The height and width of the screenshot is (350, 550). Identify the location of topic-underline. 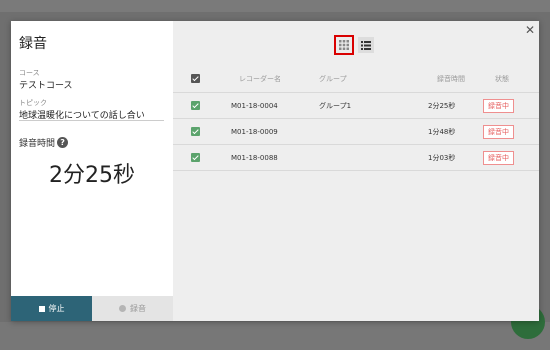
(91, 120).